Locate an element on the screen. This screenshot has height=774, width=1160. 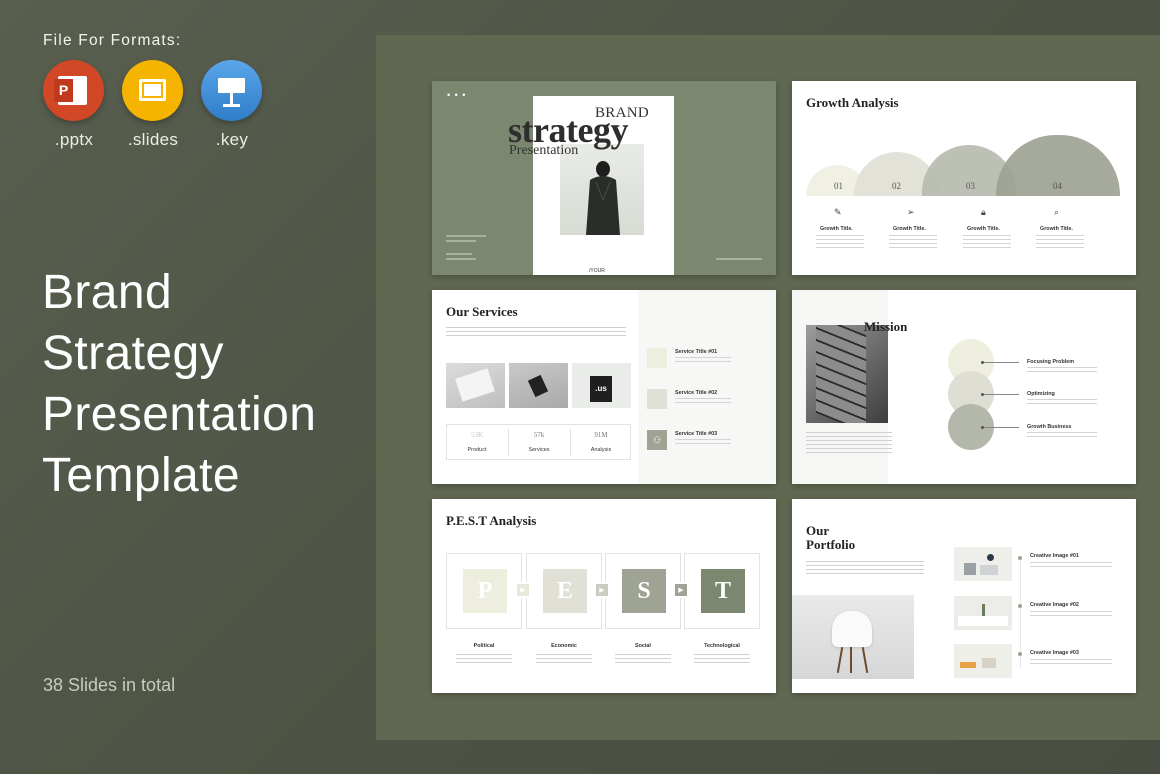
service-title: Service Title #03 is located at coordinates (696, 434).